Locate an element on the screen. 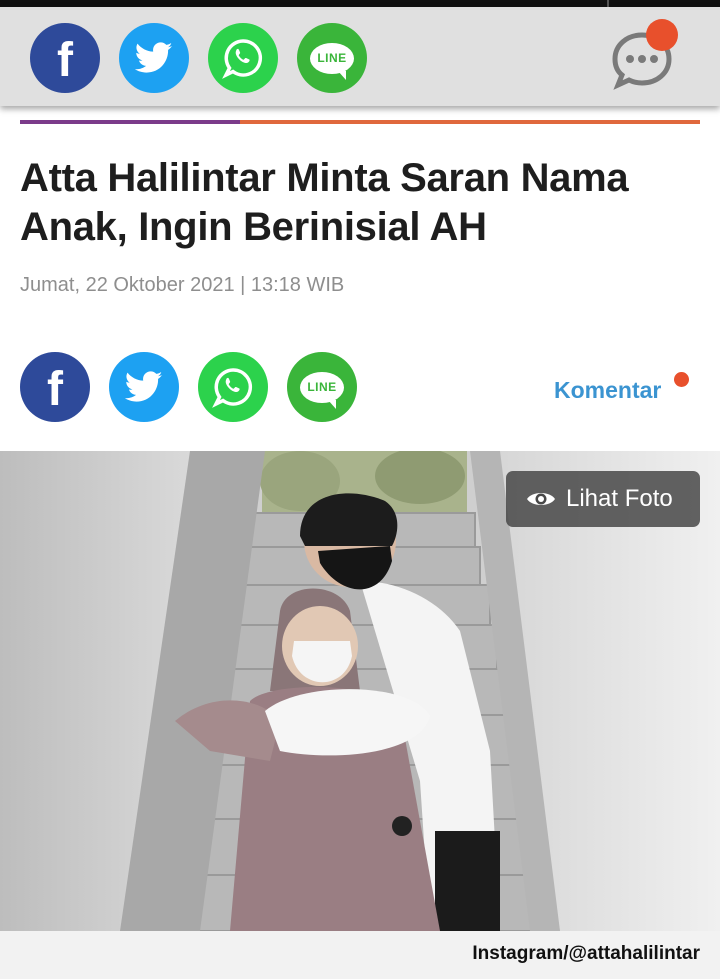 This screenshot has height=979, width=720. status-strip is located at coordinates (360, 3).